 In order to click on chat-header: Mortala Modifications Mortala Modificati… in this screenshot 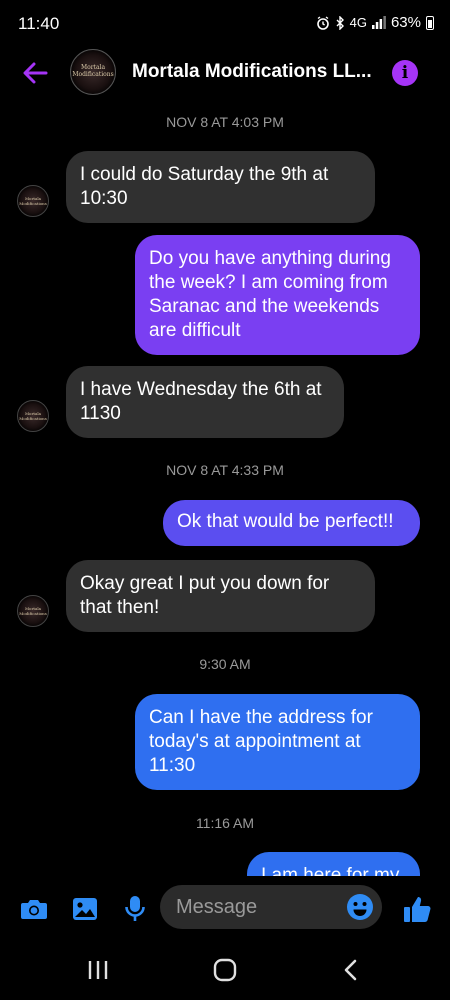, I will do `click(225, 73)`.